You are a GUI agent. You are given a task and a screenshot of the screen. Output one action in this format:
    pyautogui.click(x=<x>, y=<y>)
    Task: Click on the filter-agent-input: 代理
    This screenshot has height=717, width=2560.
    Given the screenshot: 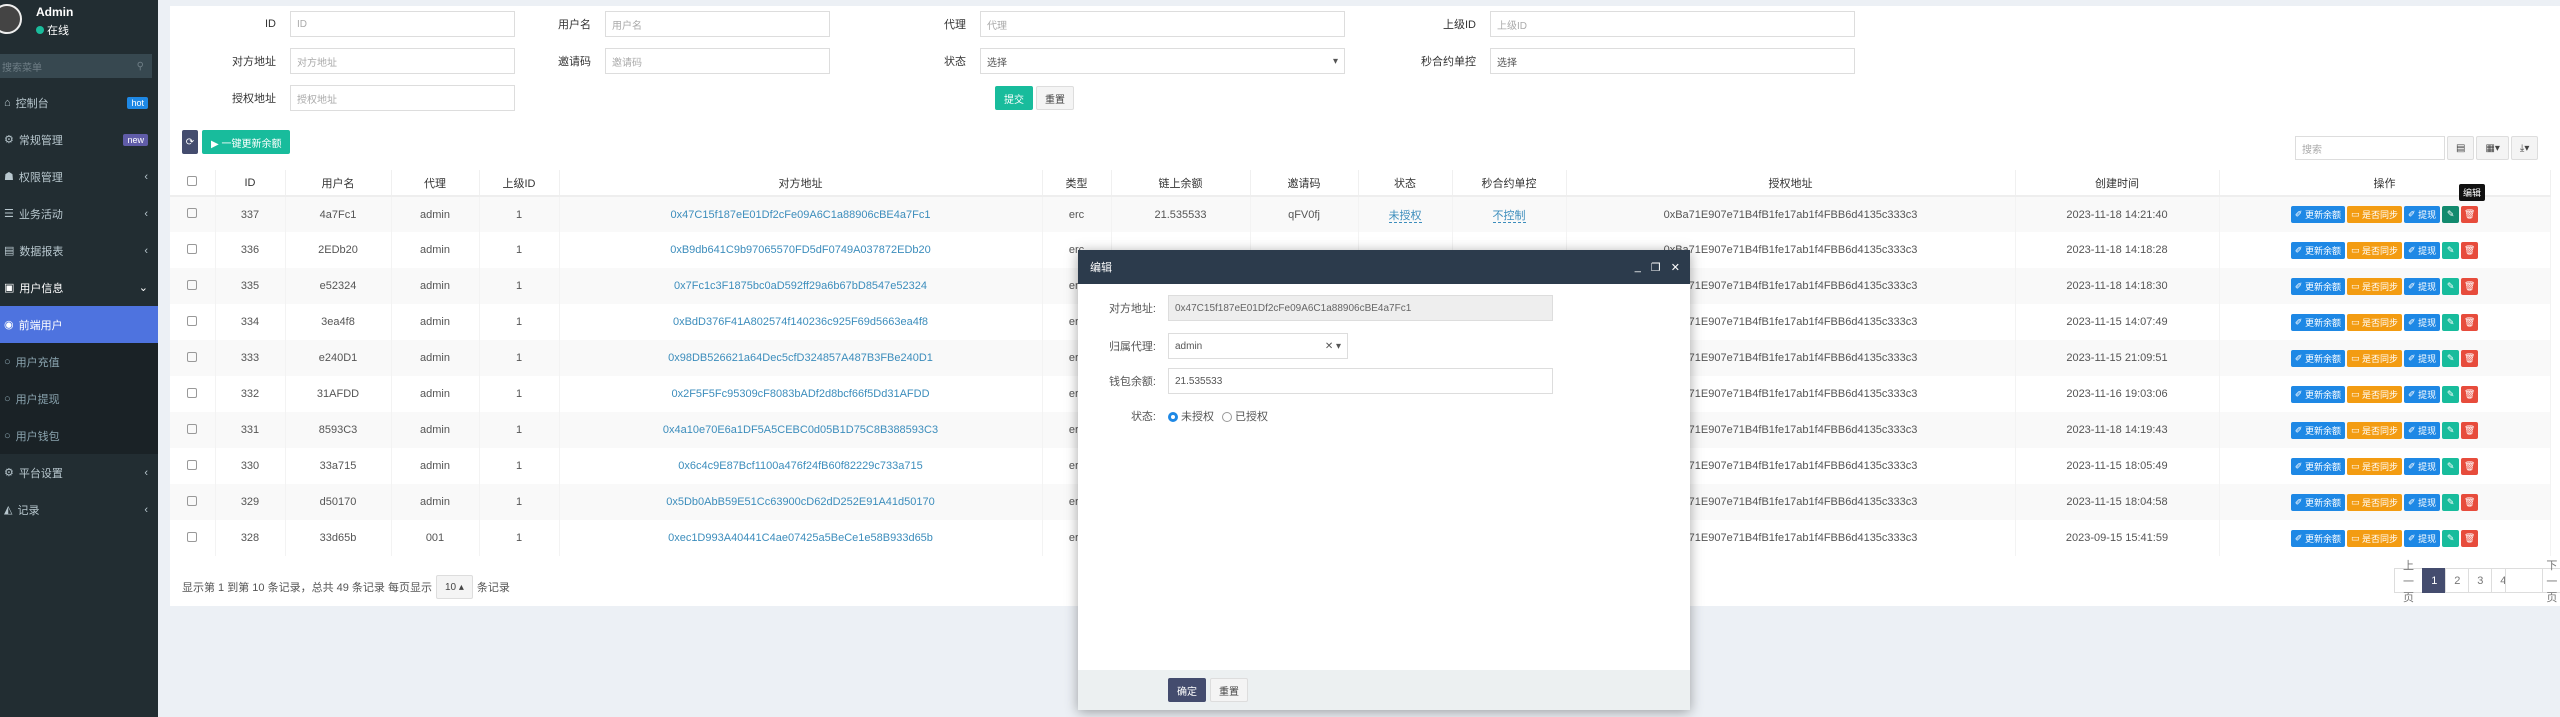 What is the action you would take?
    pyautogui.click(x=1162, y=24)
    